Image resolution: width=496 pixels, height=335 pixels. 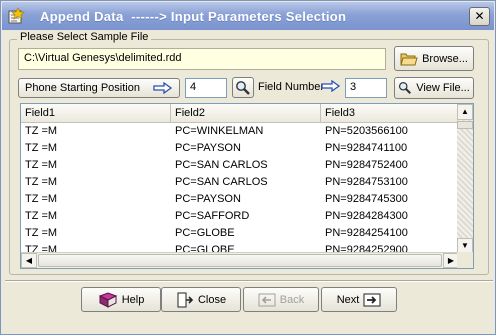 What do you see at coordinates (29, 260) in the screenshot?
I see `scroll-left-arrow-icon: ◀` at bounding box center [29, 260].